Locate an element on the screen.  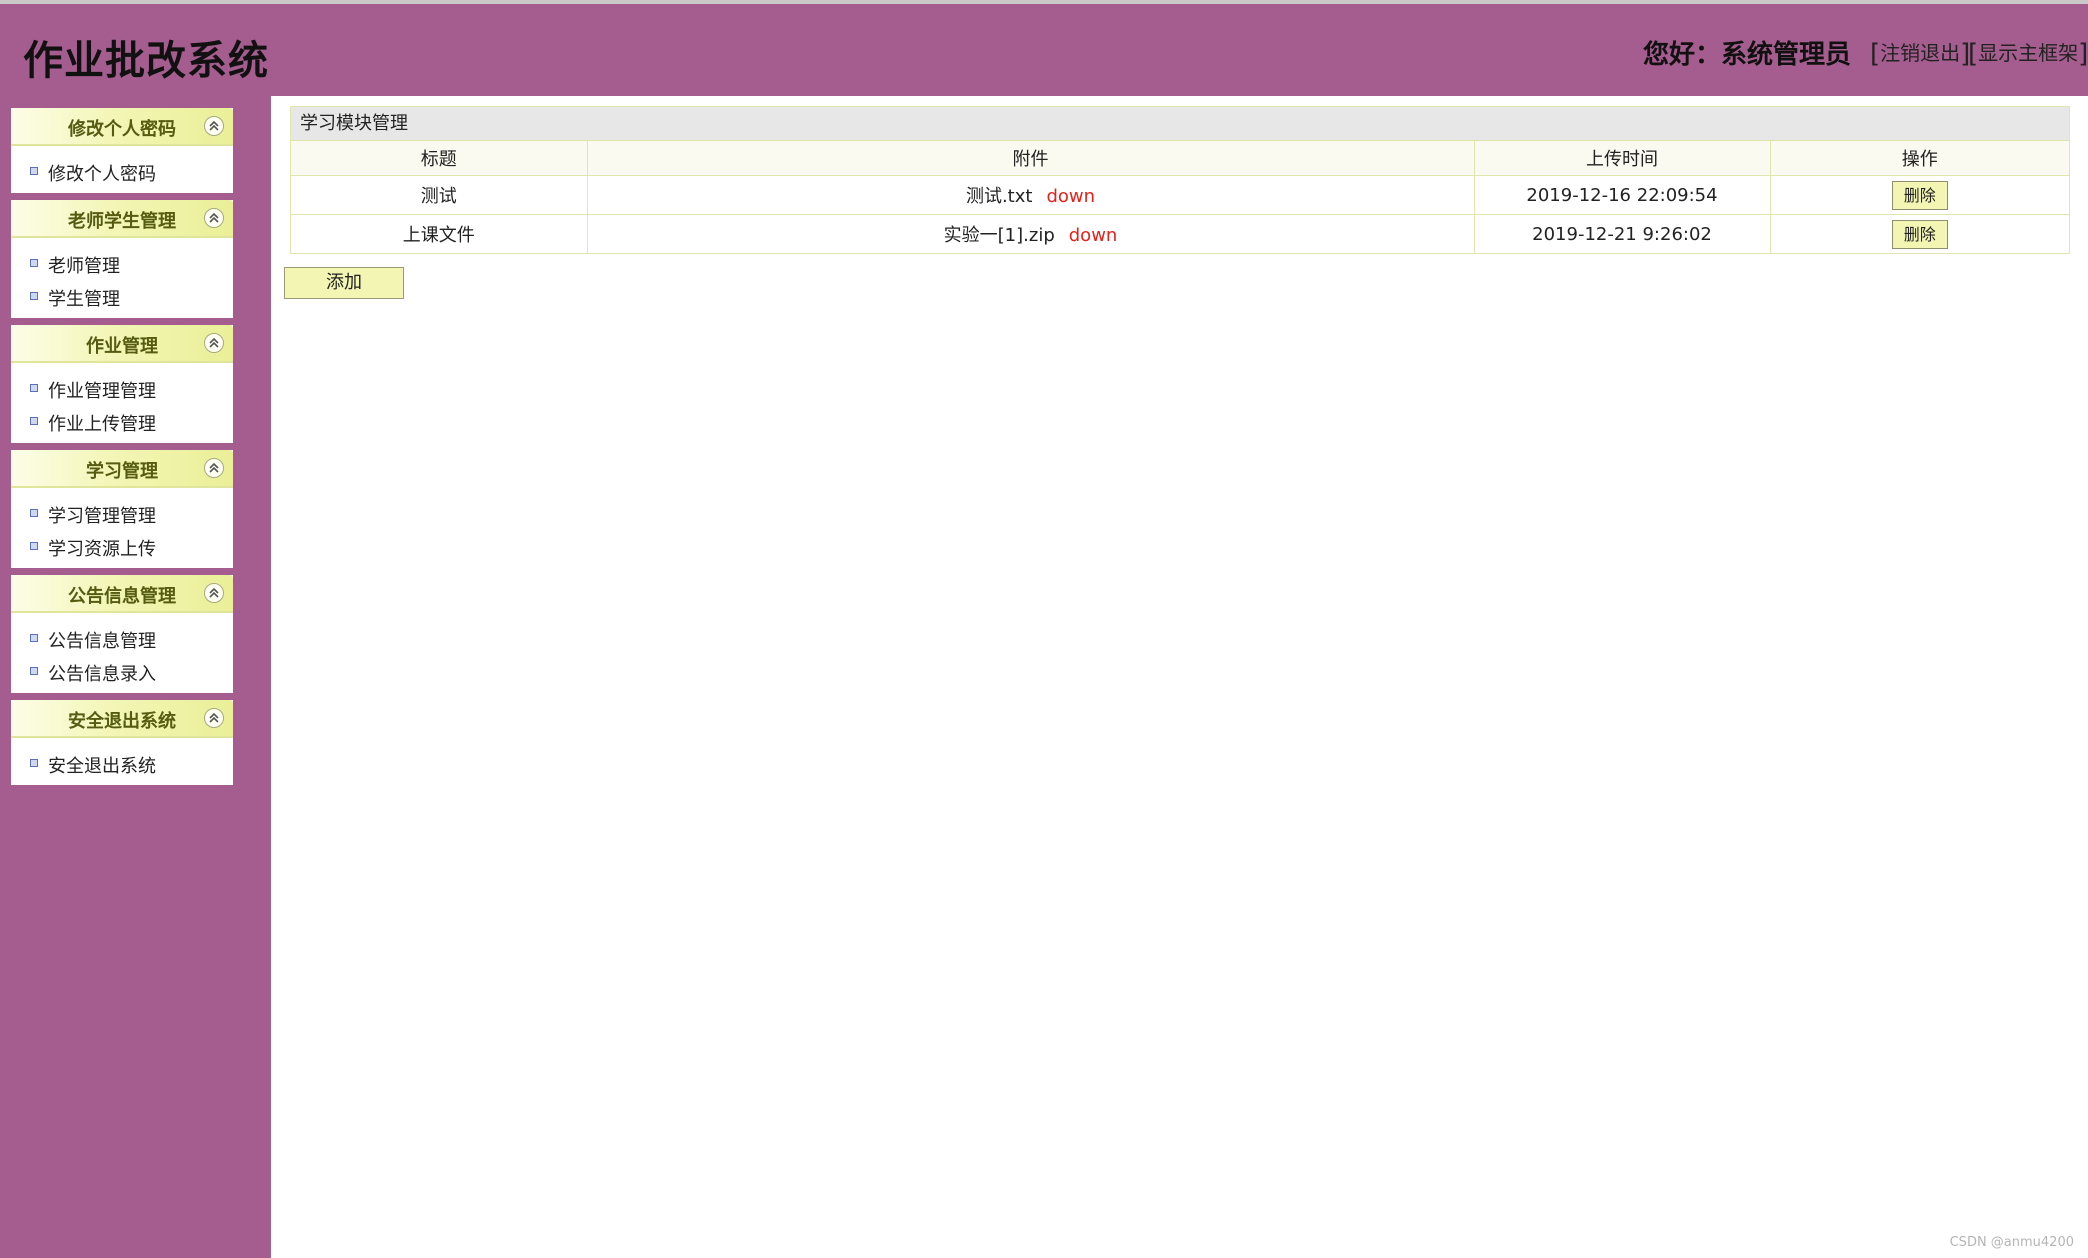
menu-group-teacher-student: 老师学生管理 老师管理 学生管理 is located at coordinates (122, 259).